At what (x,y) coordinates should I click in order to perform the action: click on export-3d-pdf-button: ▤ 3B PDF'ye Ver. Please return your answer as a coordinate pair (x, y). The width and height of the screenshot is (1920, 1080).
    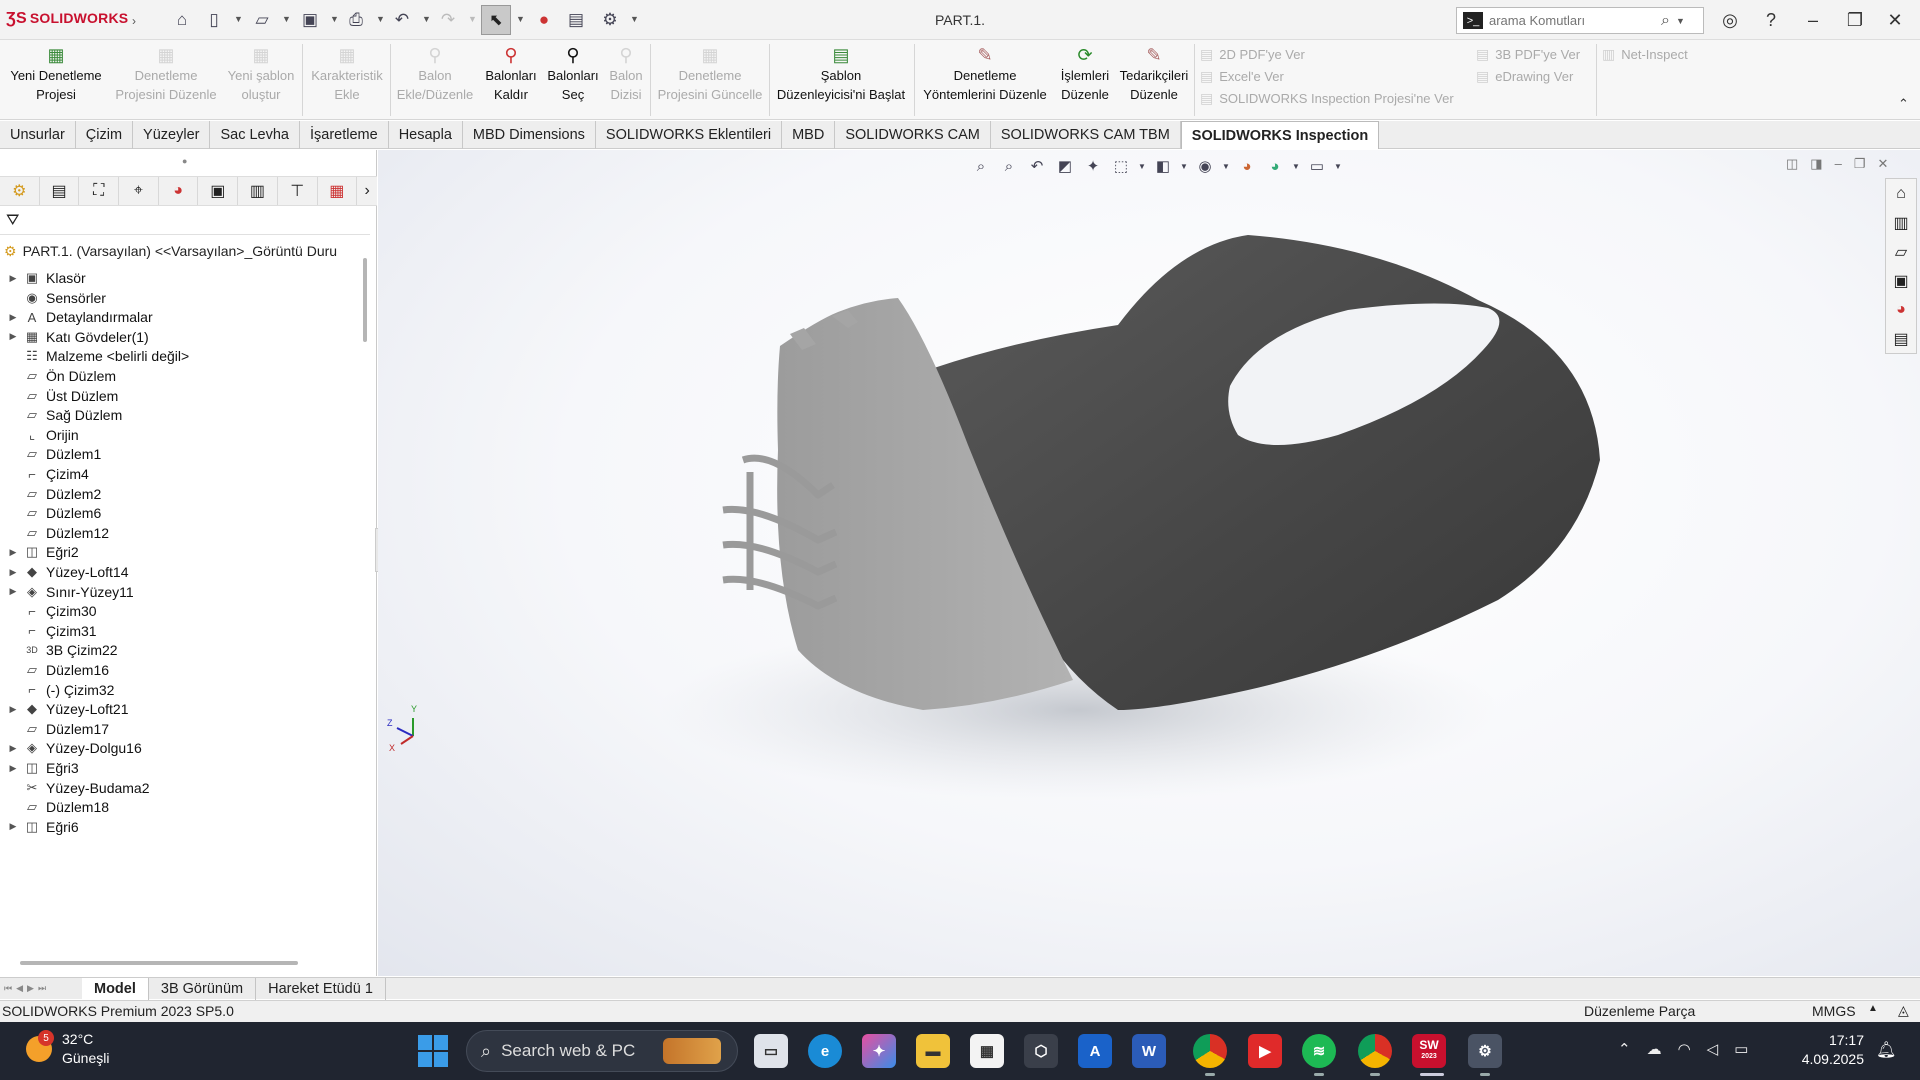
    Looking at the image, I should click on (1528, 54).